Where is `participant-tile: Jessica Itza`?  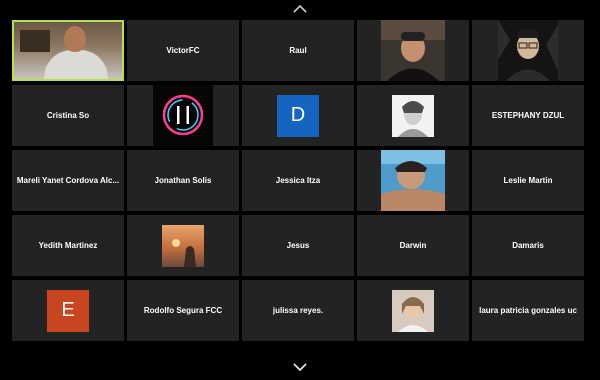 participant-tile: Jessica Itza is located at coordinates (298, 180).